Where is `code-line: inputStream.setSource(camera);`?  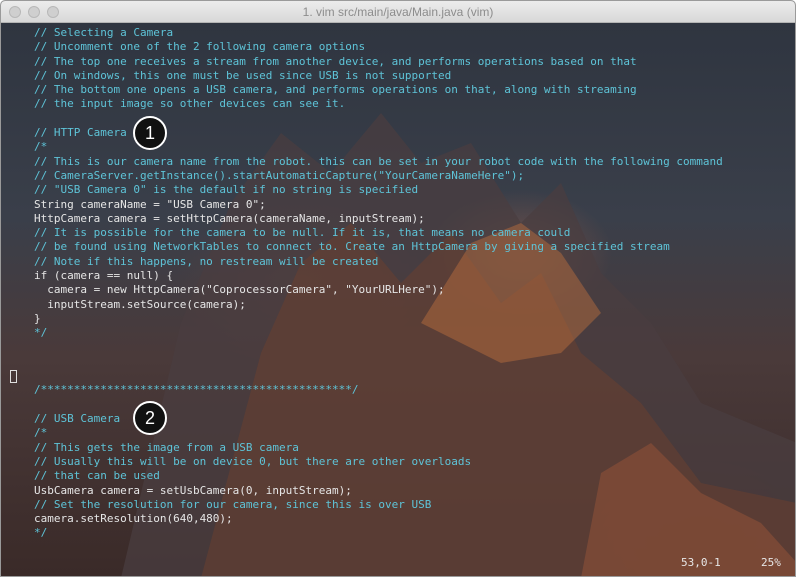 code-line: inputStream.setSource(camera); is located at coordinates (378, 305).